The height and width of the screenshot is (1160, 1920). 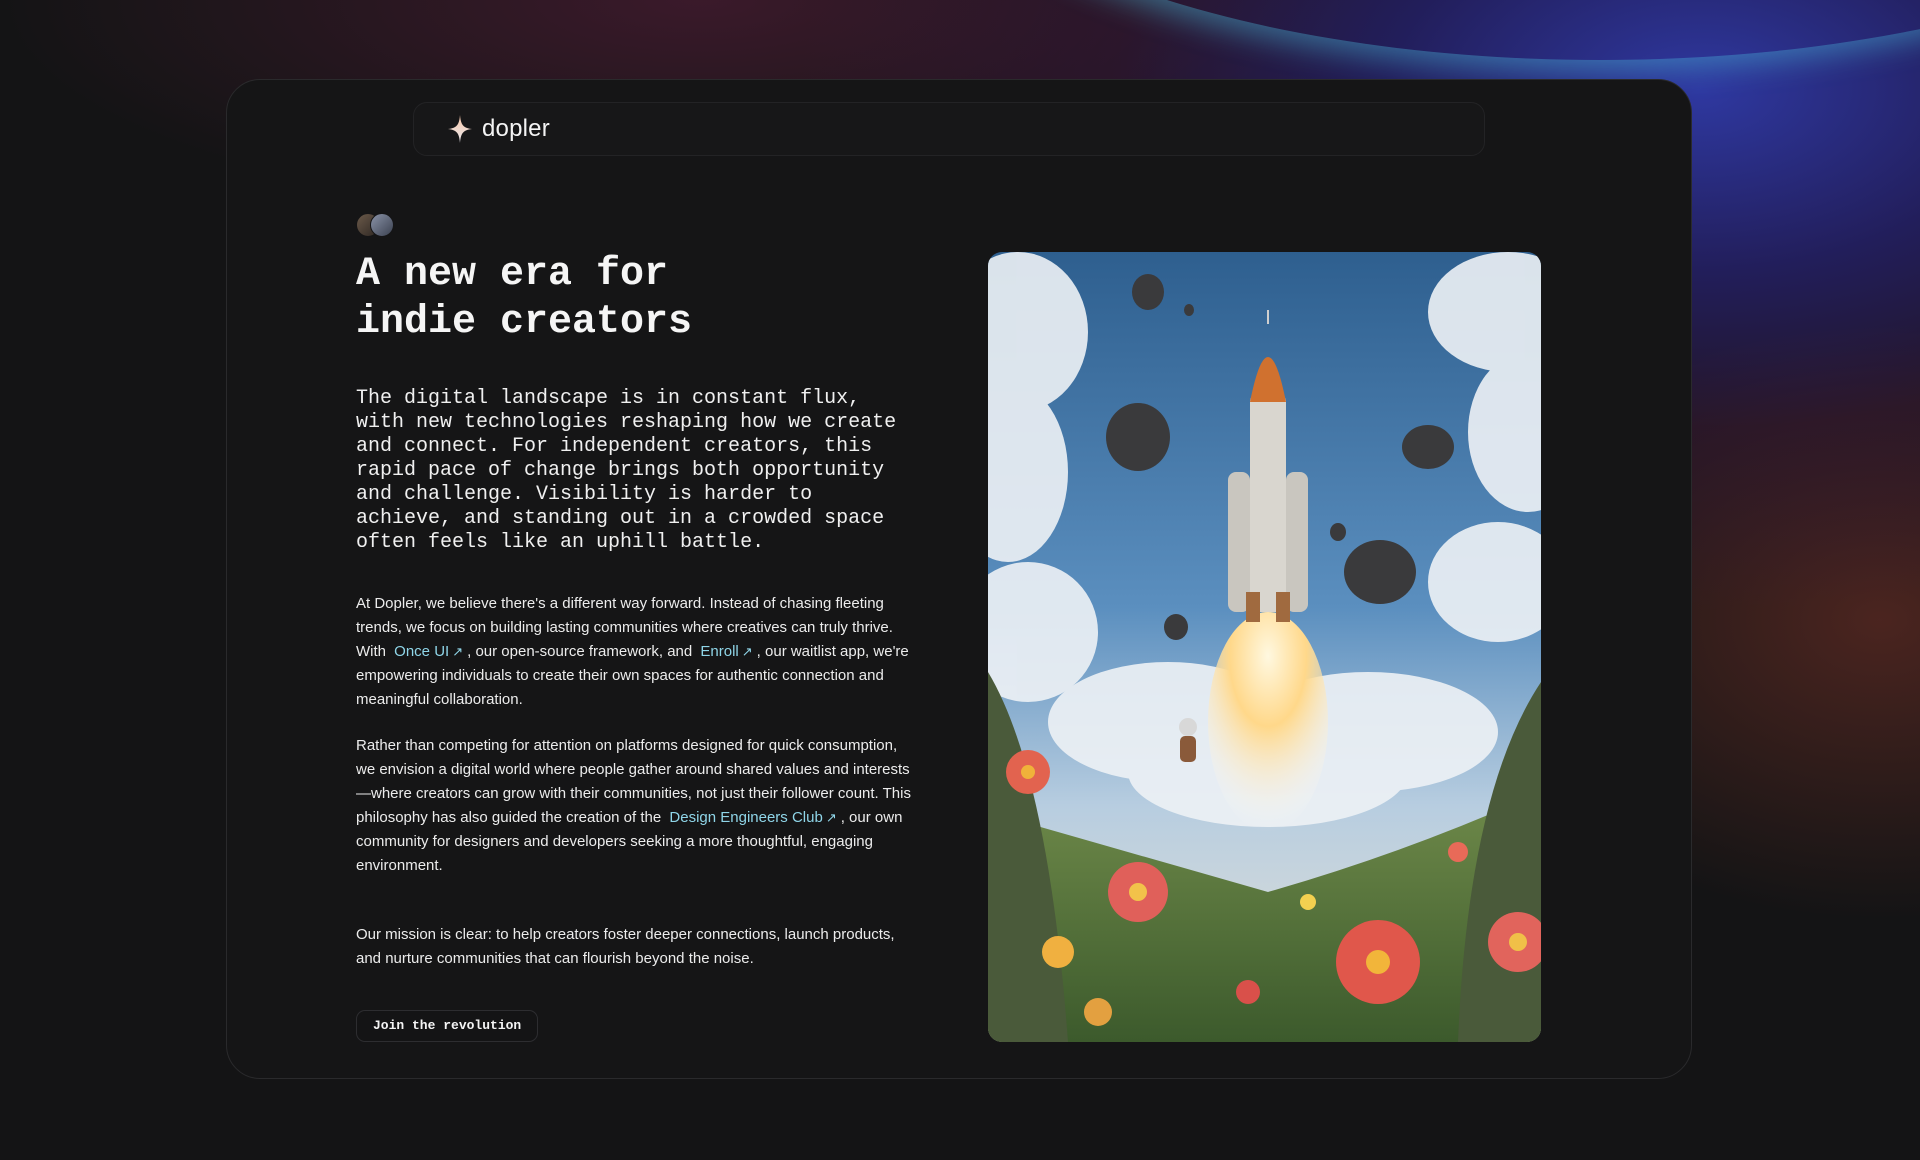 I want to click on header-bar: dopler, so click(x=949, y=129).